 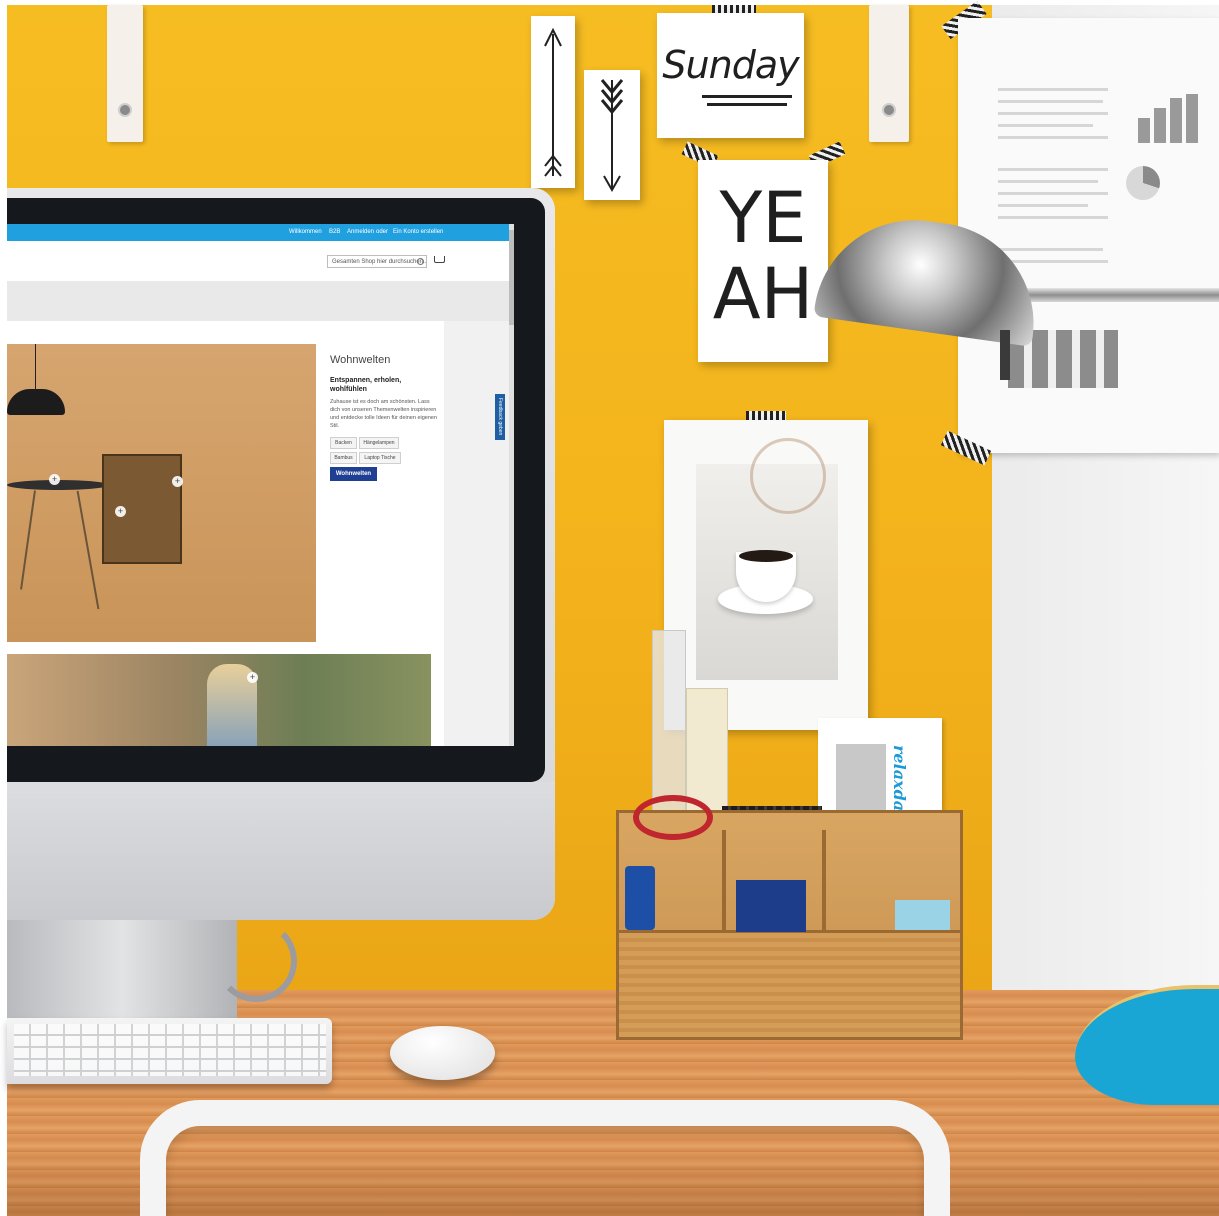 I want to click on lamp-cord, so click(x=35, y=366).